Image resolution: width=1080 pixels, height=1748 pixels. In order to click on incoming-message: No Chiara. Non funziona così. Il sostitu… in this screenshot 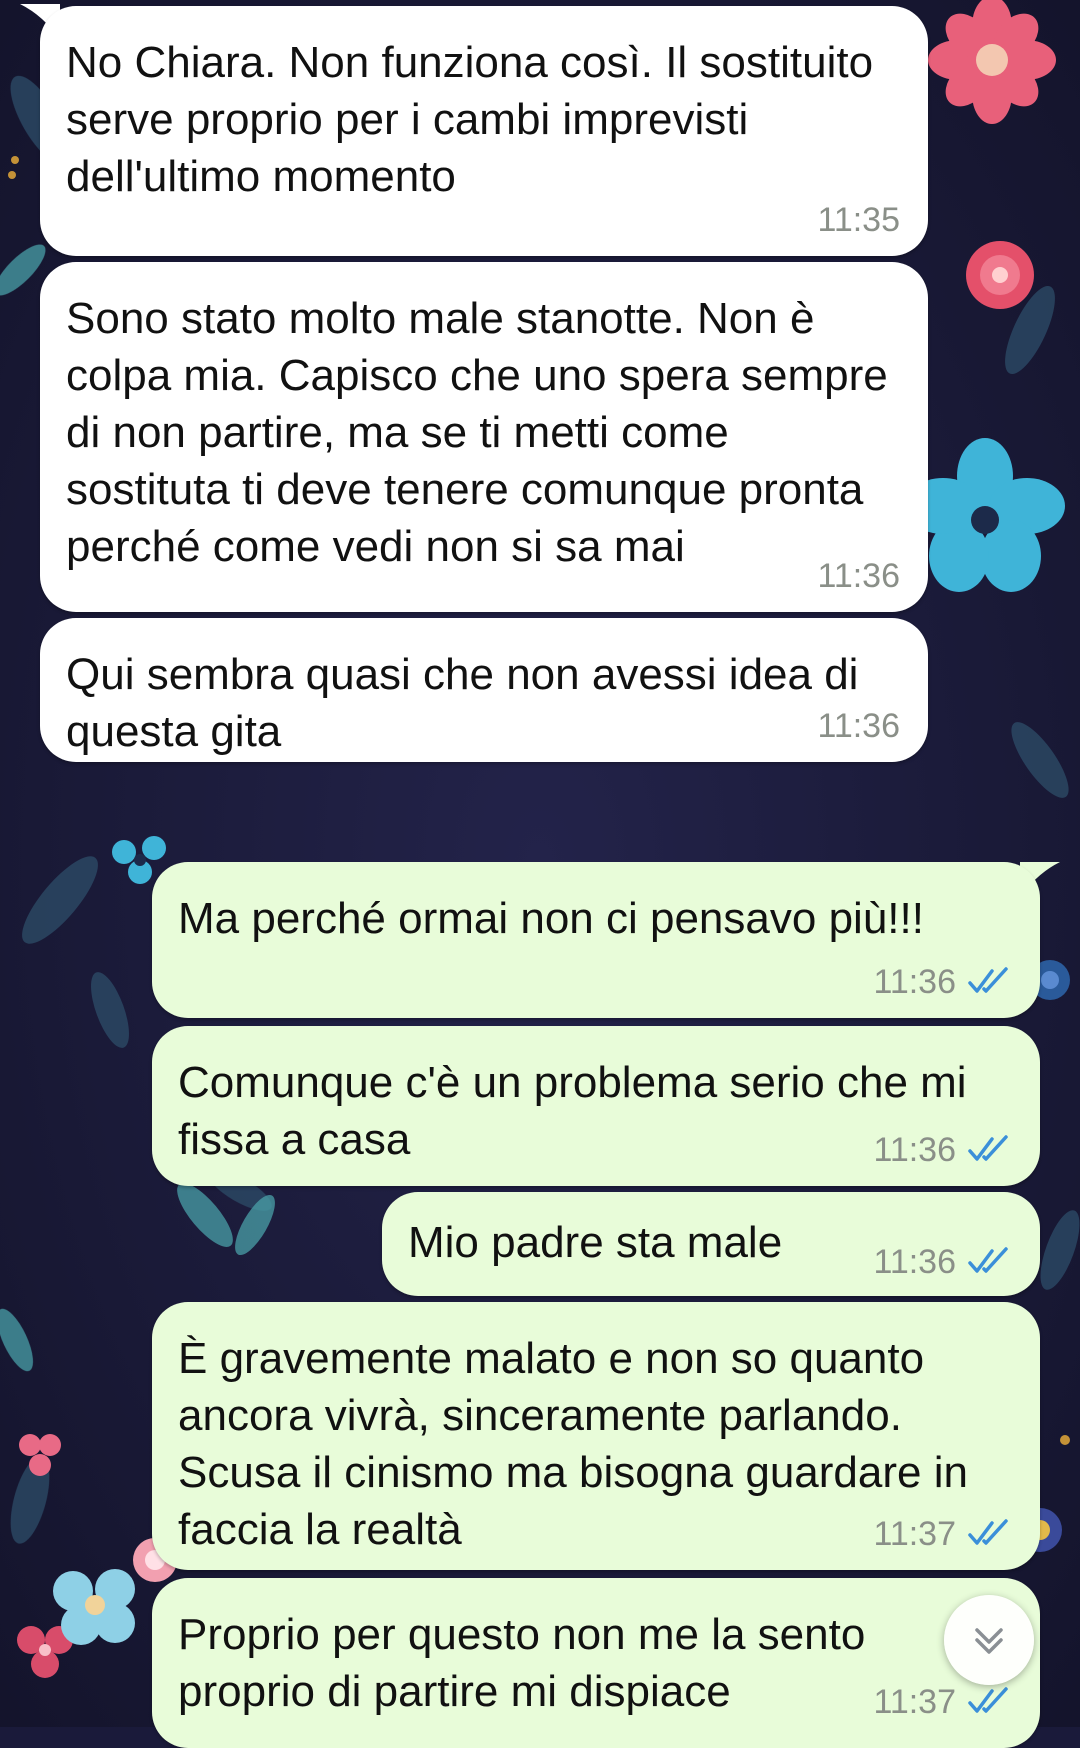, I will do `click(484, 131)`.